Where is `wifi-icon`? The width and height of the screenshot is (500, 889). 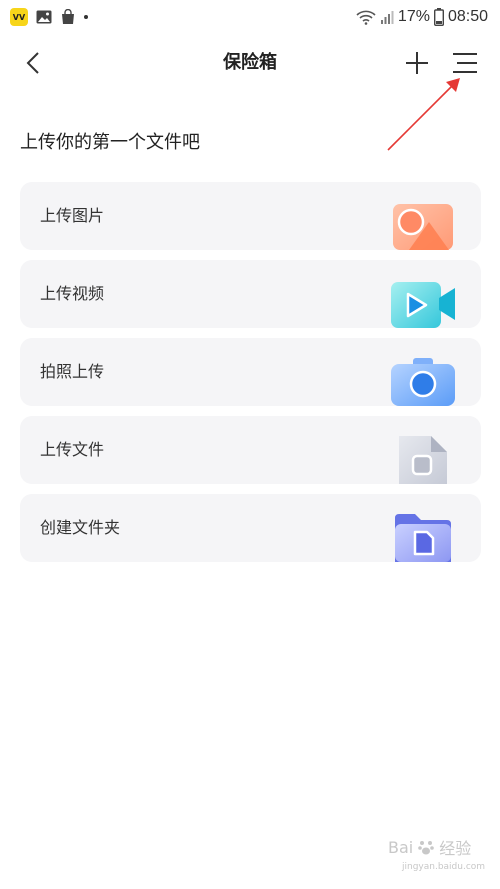 wifi-icon is located at coordinates (366, 17).